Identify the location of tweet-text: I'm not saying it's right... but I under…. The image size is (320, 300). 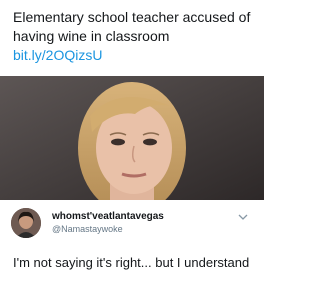
(131, 262).